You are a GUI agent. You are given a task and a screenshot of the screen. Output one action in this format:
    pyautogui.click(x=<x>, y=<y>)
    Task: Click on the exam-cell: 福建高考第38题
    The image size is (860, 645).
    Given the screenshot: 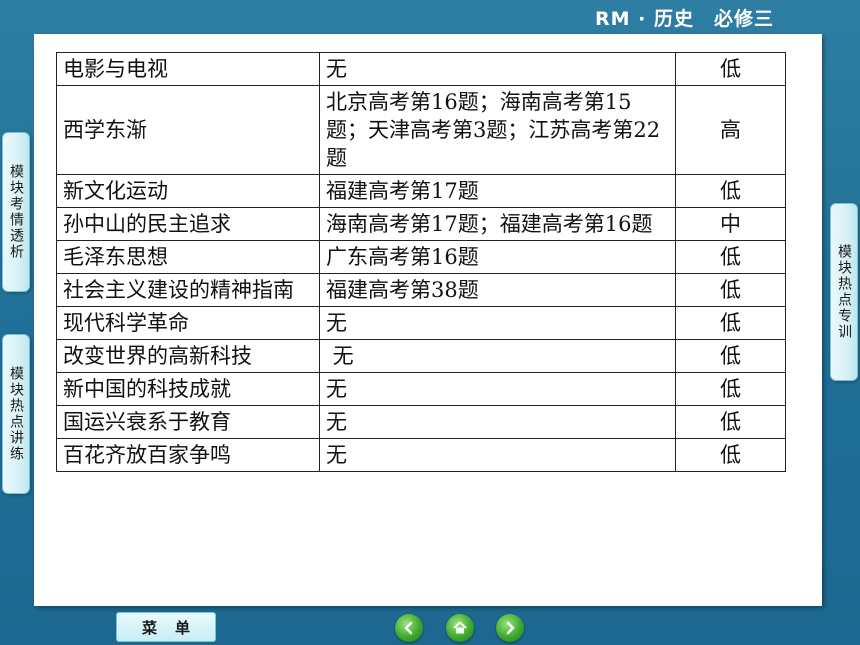 What is the action you would take?
    pyautogui.click(x=497, y=290)
    